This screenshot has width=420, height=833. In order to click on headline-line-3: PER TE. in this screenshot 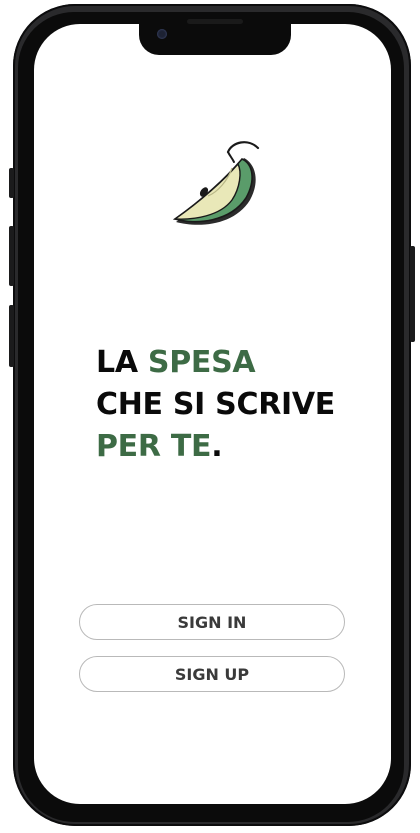, I will do `click(215, 447)`.